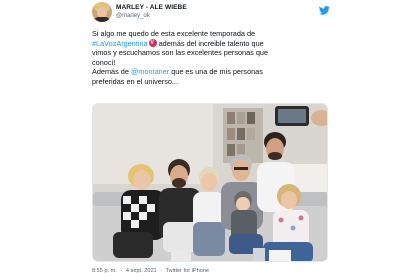 The height and width of the screenshot is (280, 420). I want to click on mention-link: @montaner, so click(150, 71).